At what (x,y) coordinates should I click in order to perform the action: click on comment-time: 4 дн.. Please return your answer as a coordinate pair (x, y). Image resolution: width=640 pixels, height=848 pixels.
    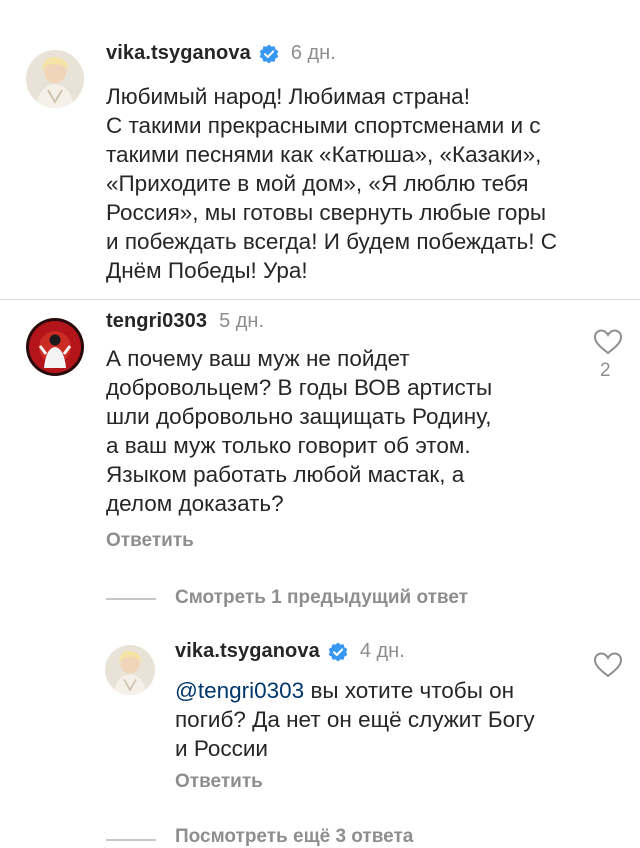
    Looking at the image, I should click on (382, 651).